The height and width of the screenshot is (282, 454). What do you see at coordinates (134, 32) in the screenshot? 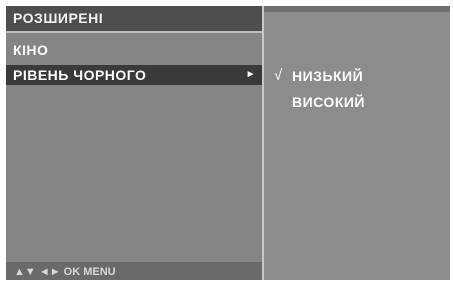
I see `title-separator` at bounding box center [134, 32].